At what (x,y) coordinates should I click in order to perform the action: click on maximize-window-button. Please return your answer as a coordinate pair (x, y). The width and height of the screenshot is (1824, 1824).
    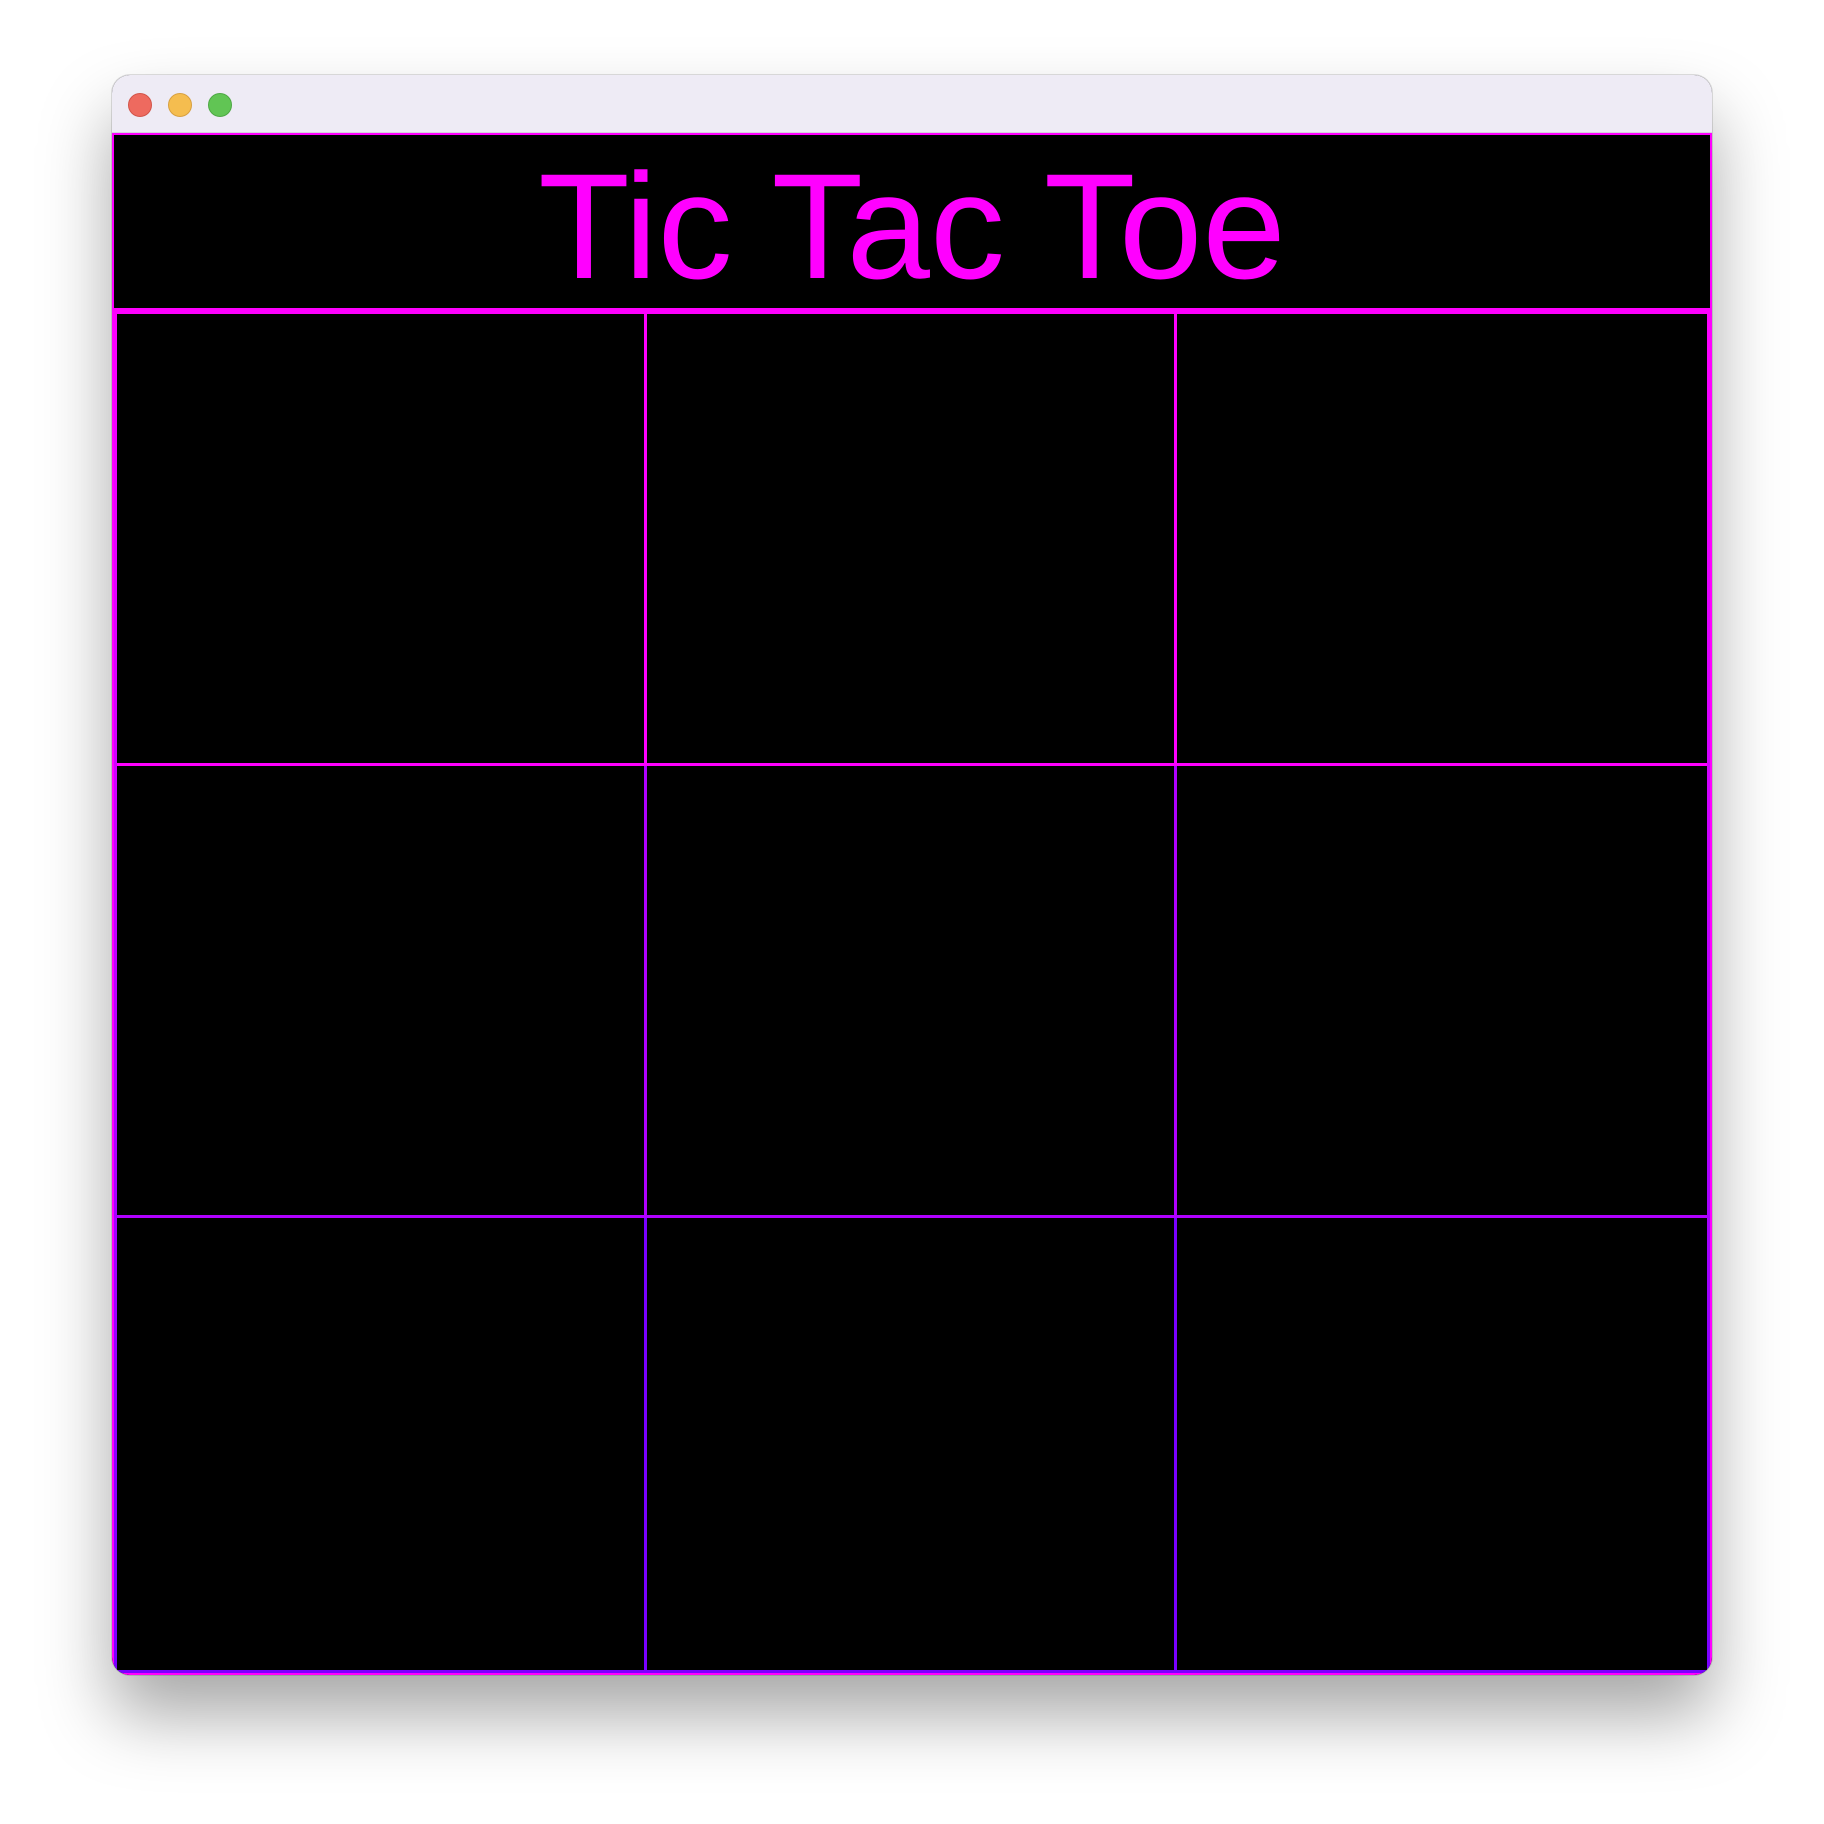
    Looking at the image, I should click on (220, 105).